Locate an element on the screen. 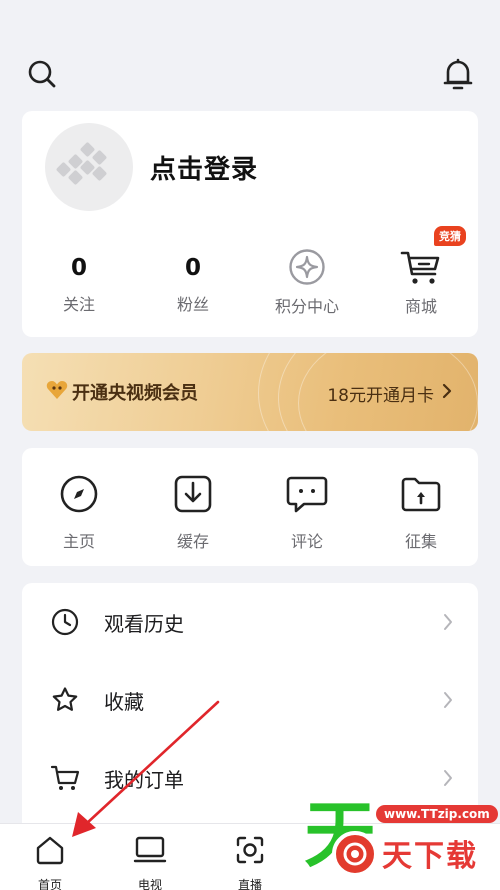 This screenshot has height=890, width=500. top-bar is located at coordinates (250, 55).